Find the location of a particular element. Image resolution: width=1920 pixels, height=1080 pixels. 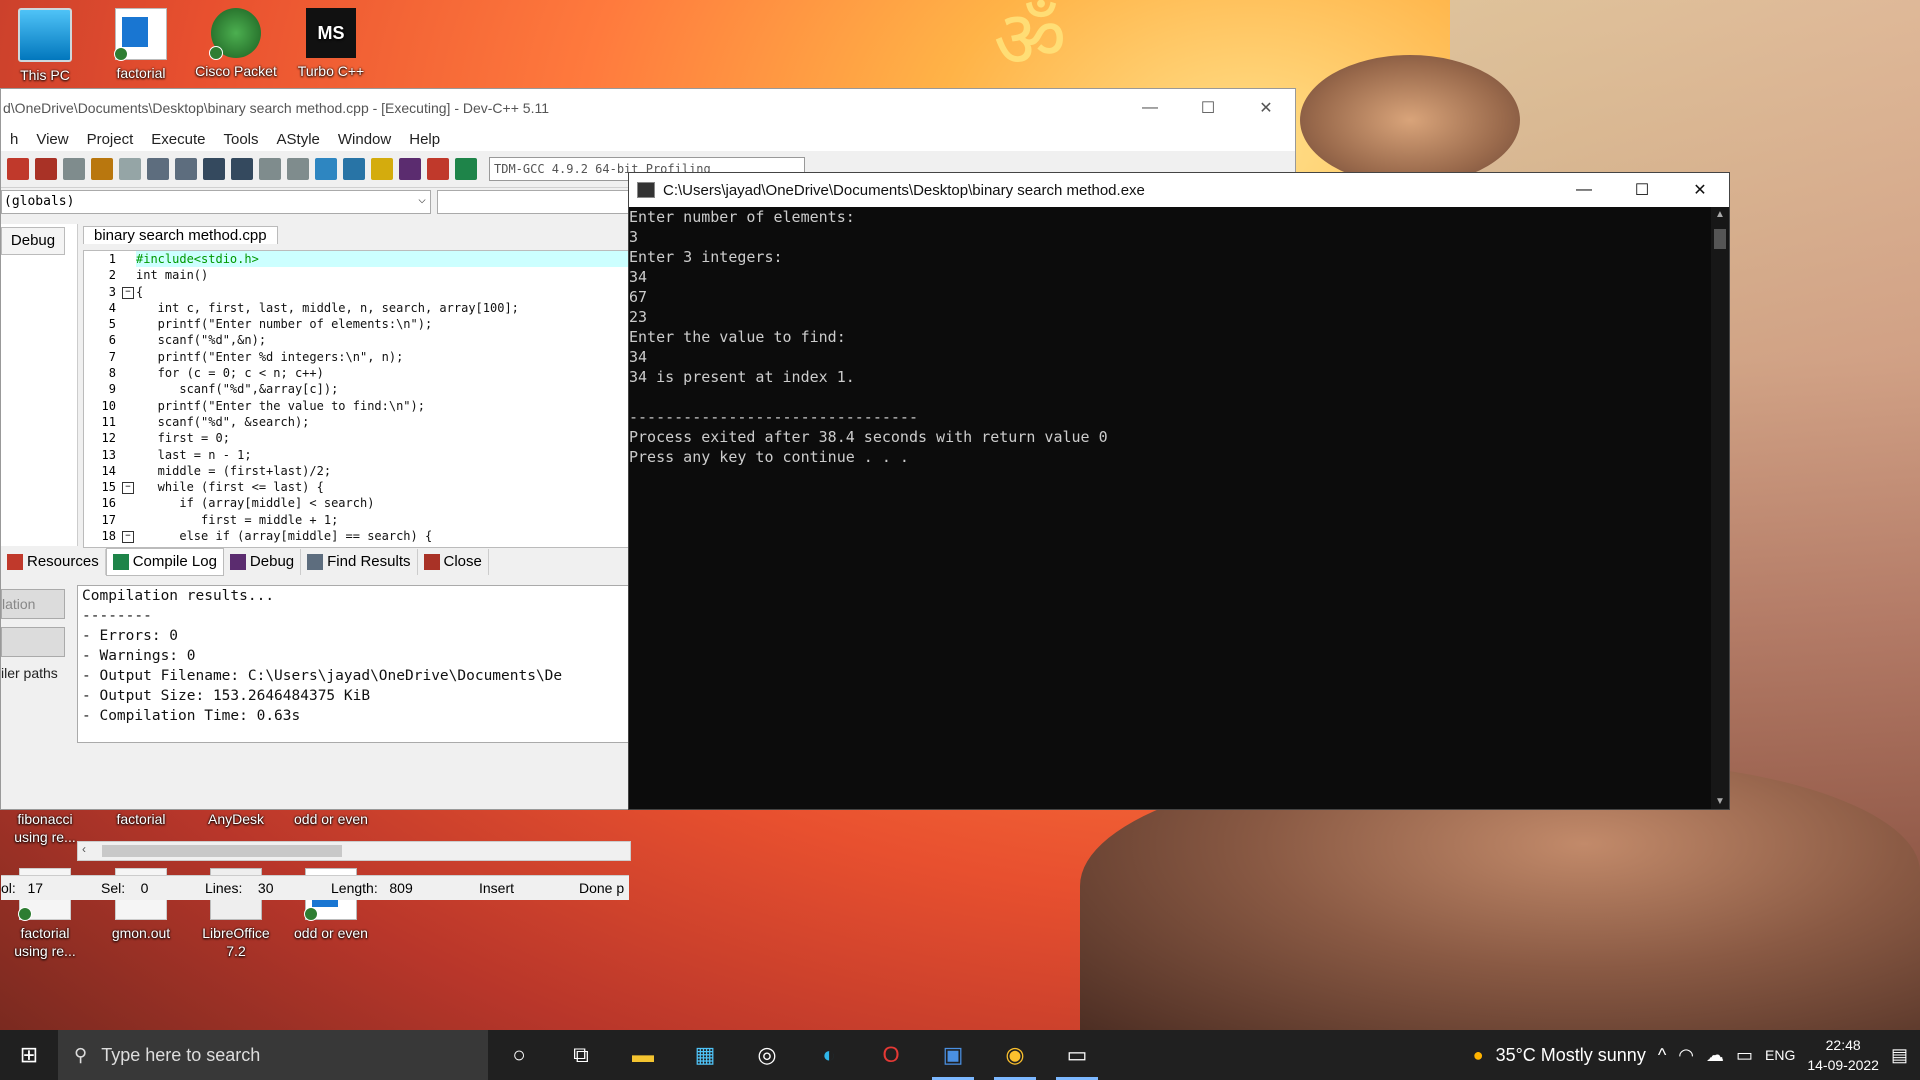

code-line: printf("Enter %d integers:\n", n); is located at coordinates (383, 357).